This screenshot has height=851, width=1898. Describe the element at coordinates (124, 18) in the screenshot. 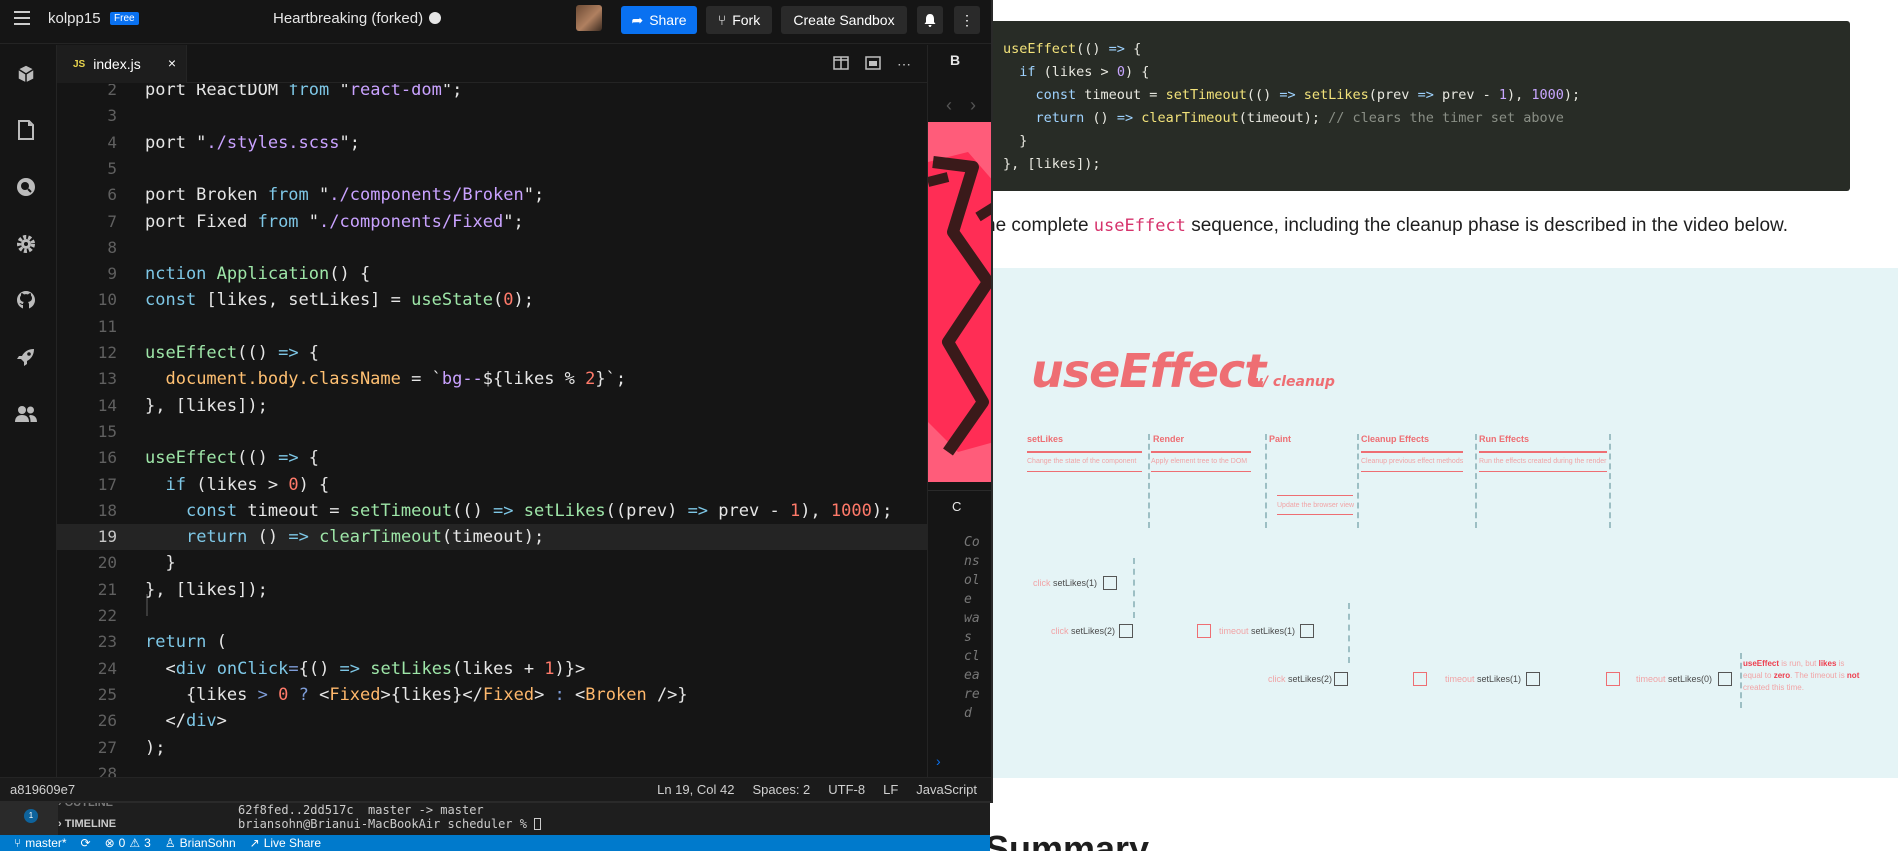

I see `plan-badge: Free` at that location.